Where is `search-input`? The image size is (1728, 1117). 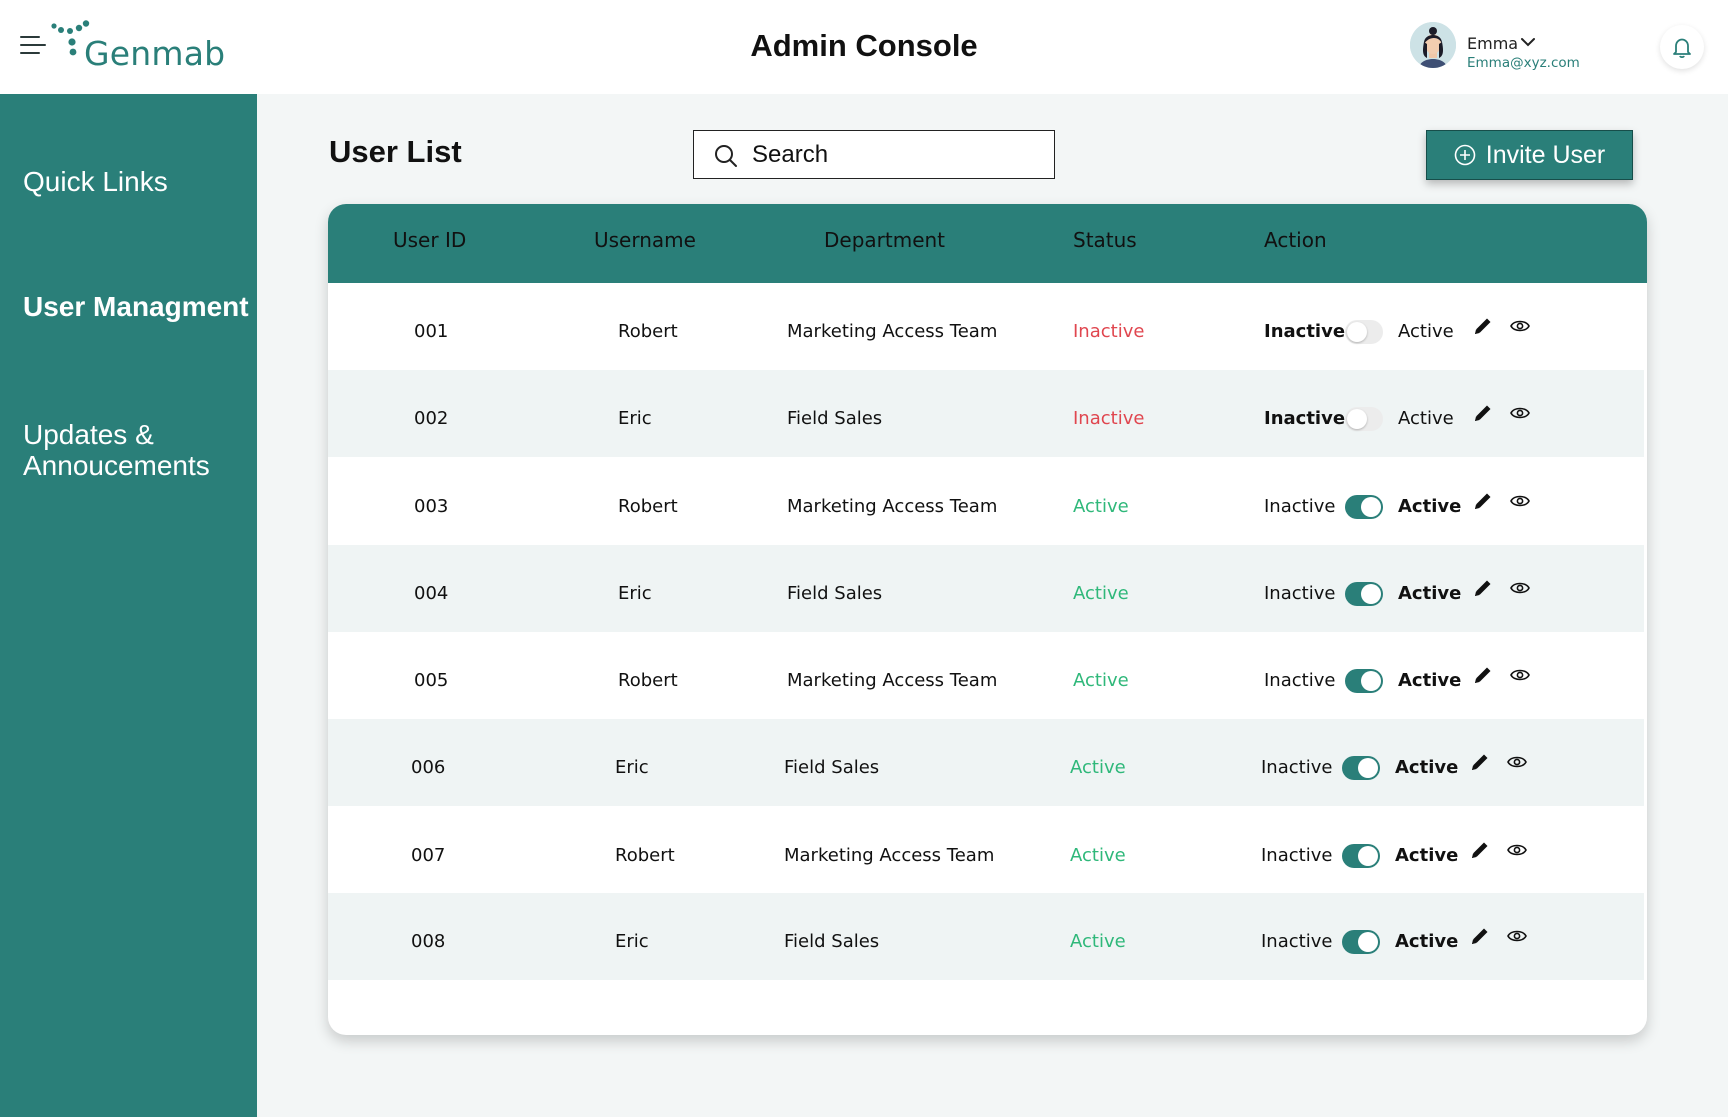
search-input is located at coordinates (897, 155).